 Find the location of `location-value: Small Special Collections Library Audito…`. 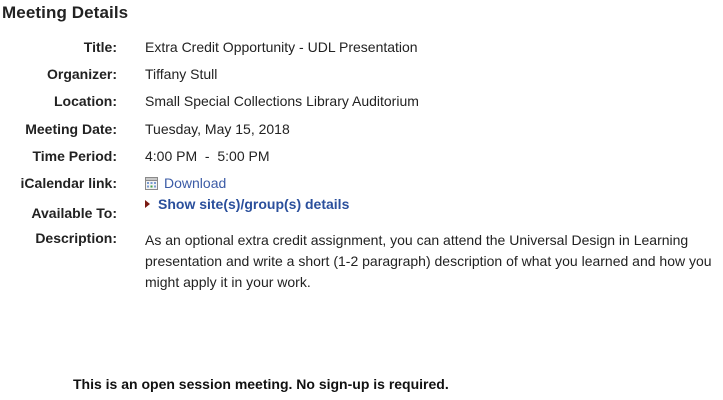

location-value: Small Special Collections Library Audito… is located at coordinates (282, 101).